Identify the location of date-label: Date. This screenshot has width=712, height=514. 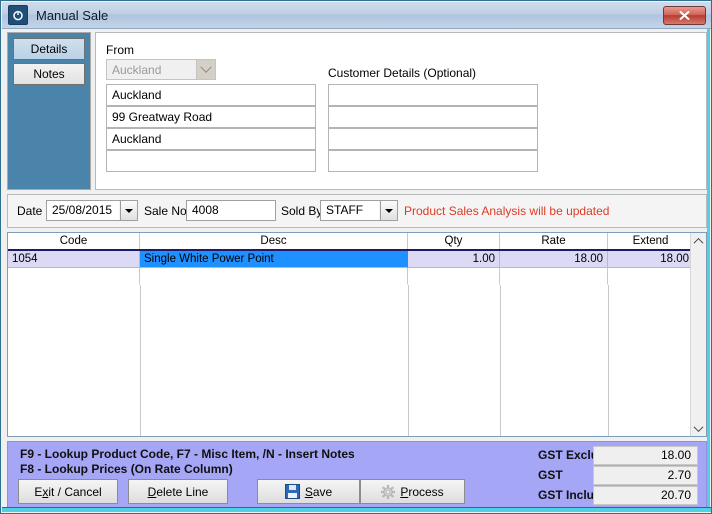
(30, 211).